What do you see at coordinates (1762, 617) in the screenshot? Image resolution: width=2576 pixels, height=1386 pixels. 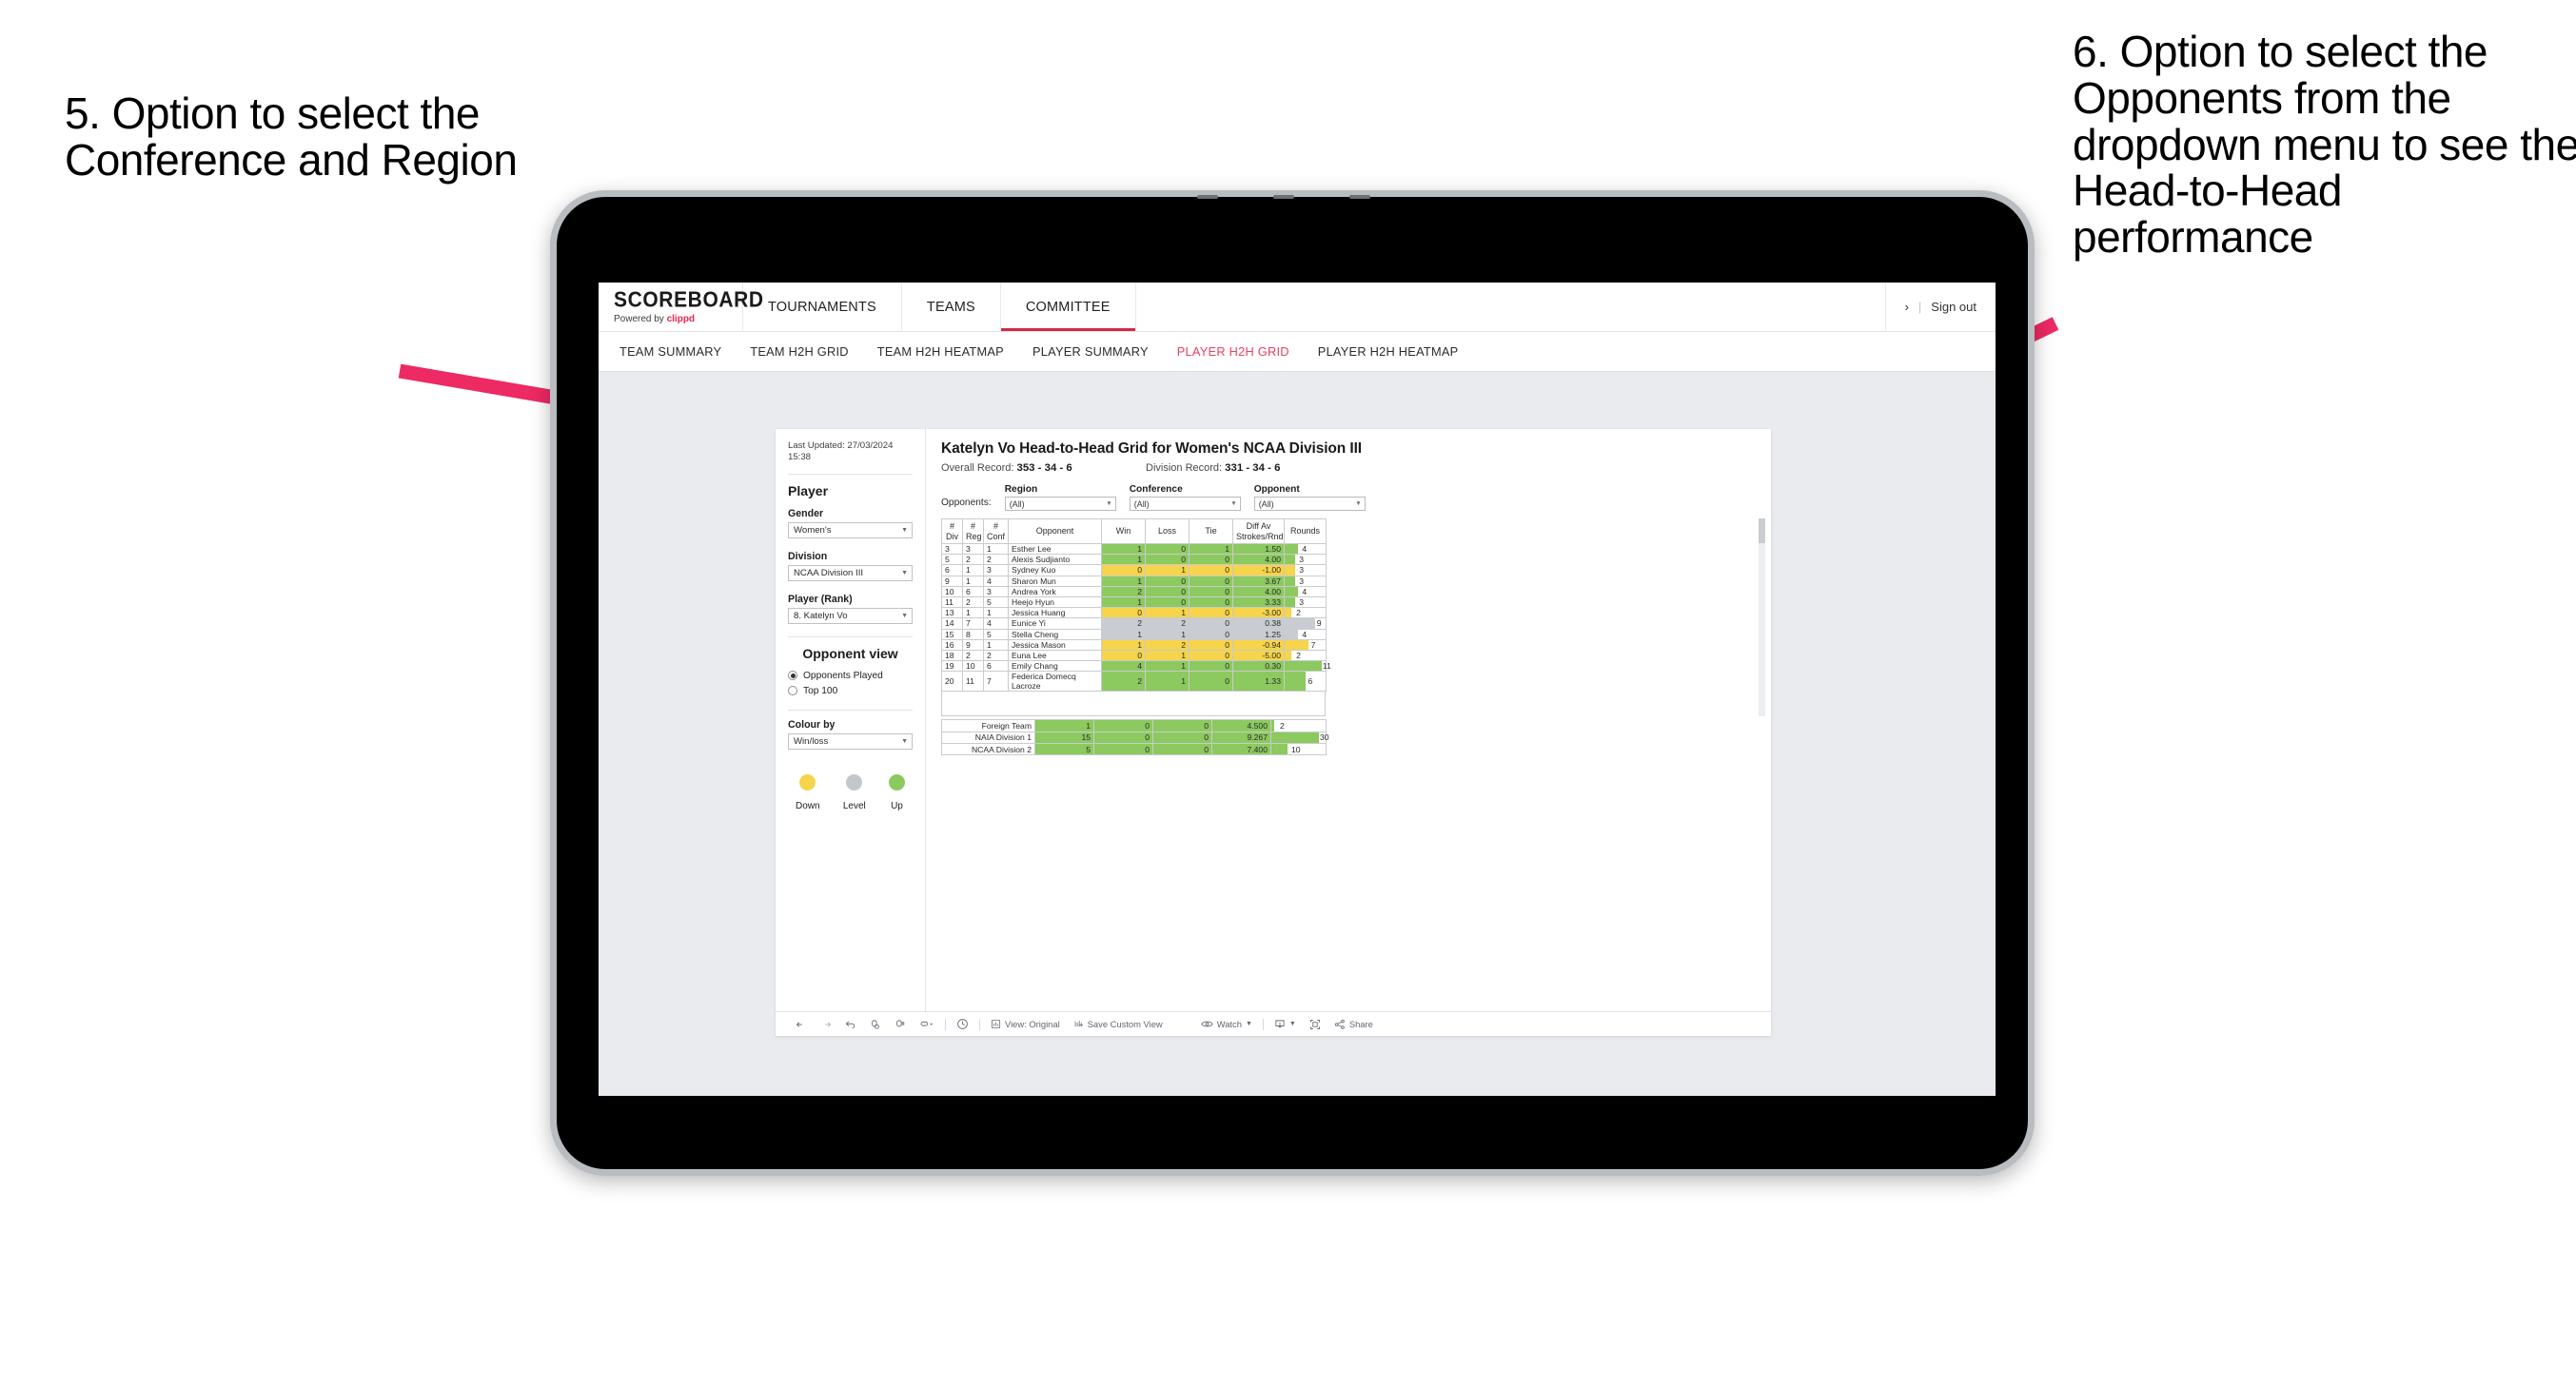 I see `grid-scrollbar-track` at bounding box center [1762, 617].